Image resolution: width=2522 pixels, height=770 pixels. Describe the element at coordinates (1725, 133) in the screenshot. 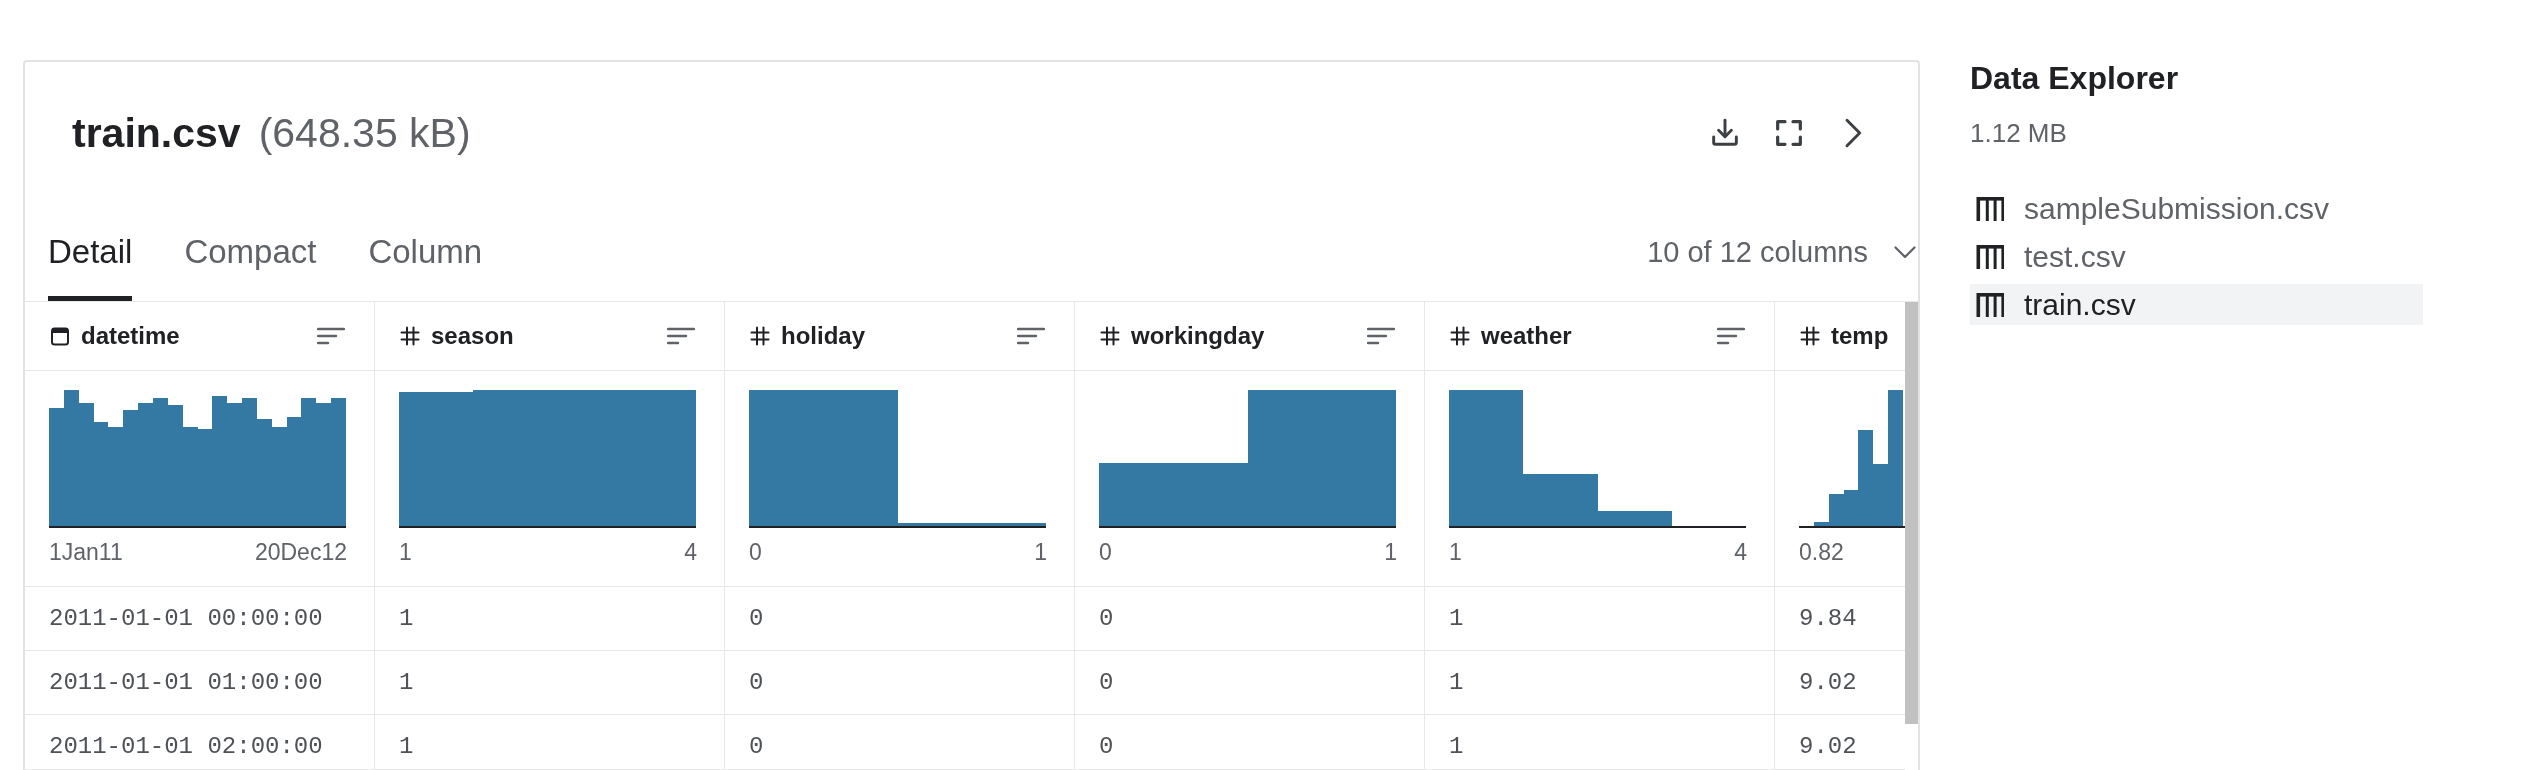

I see `download-button` at that location.